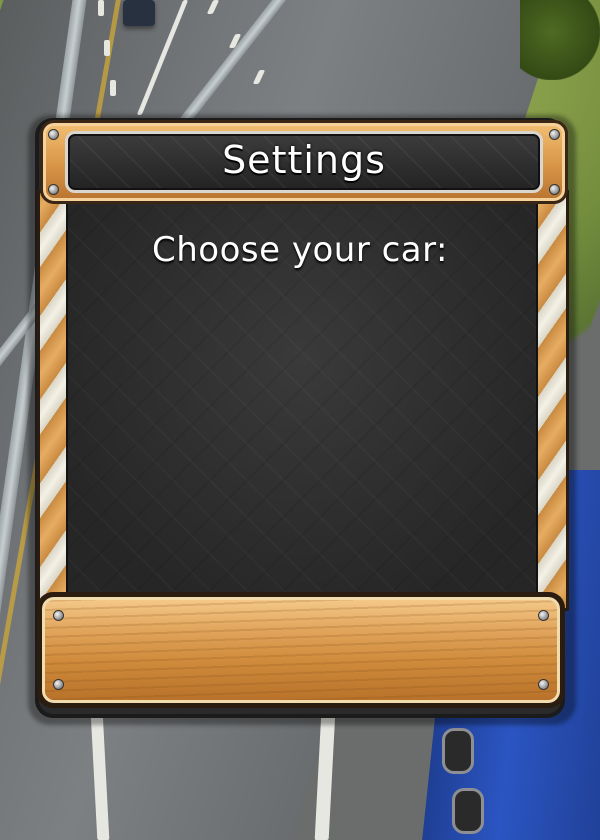 This screenshot has height=840, width=600. What do you see at coordinates (139, 13) in the screenshot?
I see `traffic-car` at bounding box center [139, 13].